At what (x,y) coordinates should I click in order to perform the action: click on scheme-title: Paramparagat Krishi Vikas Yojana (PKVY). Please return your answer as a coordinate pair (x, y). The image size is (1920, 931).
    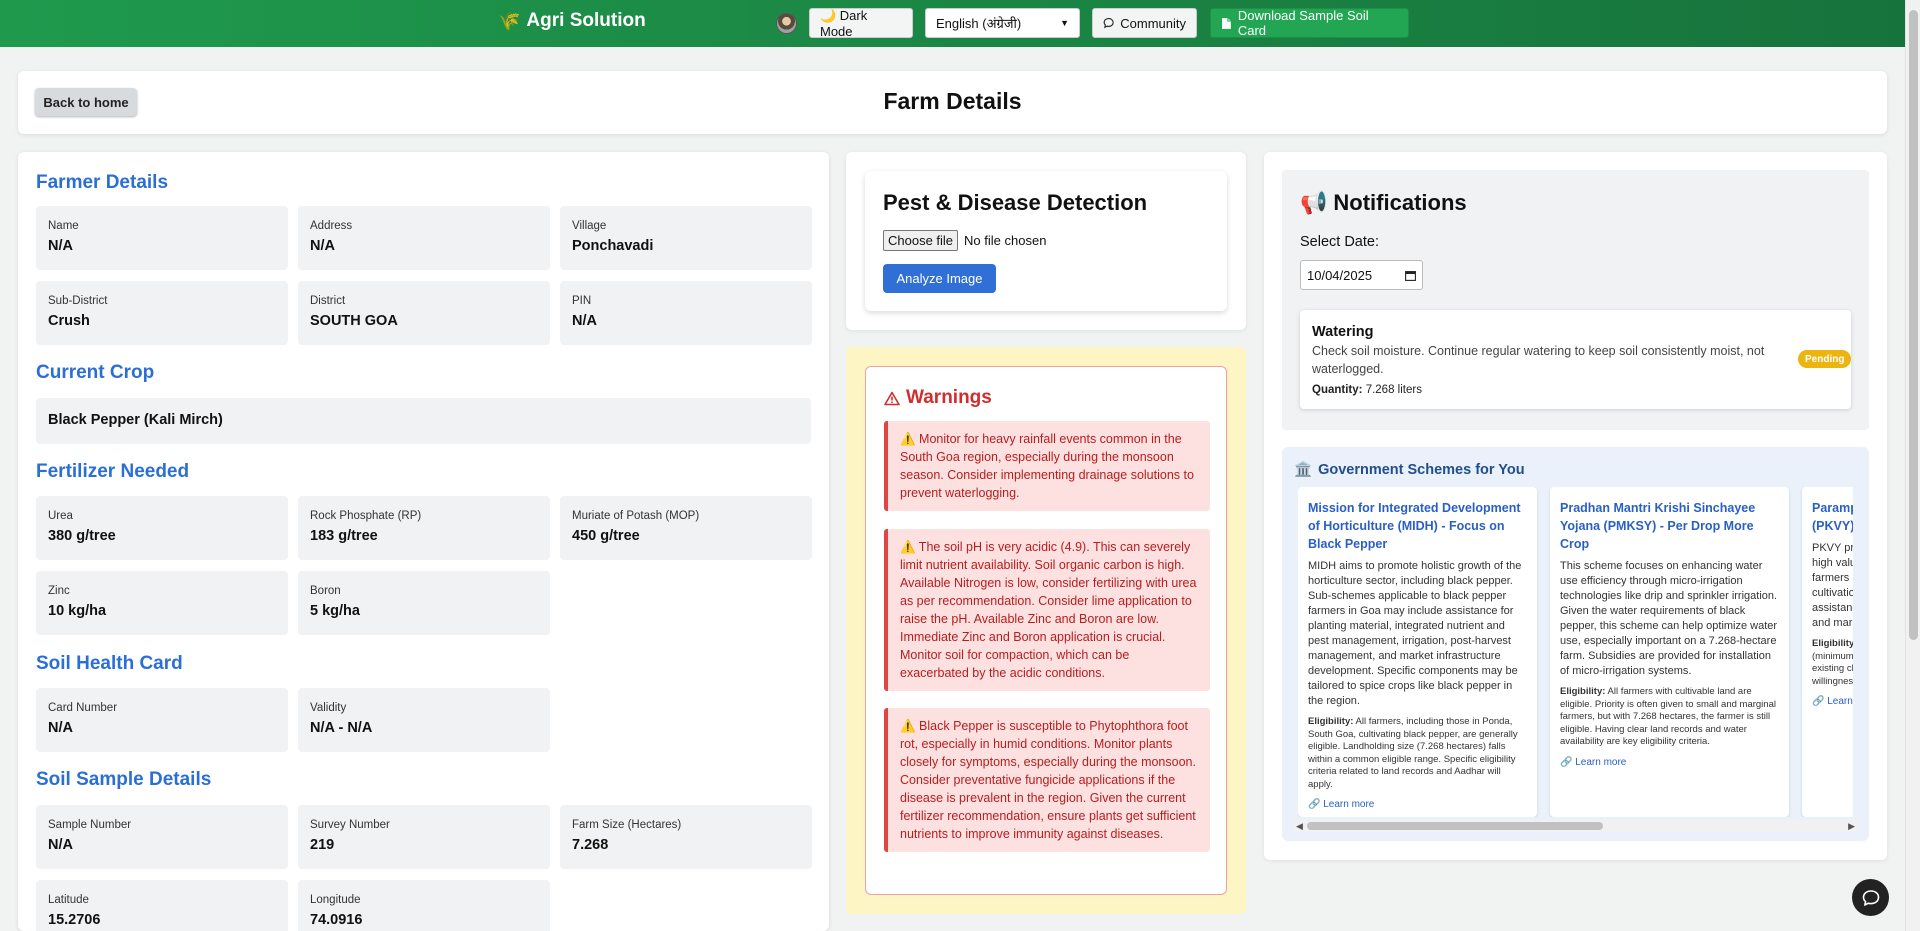
    Looking at the image, I should click on (1832, 517).